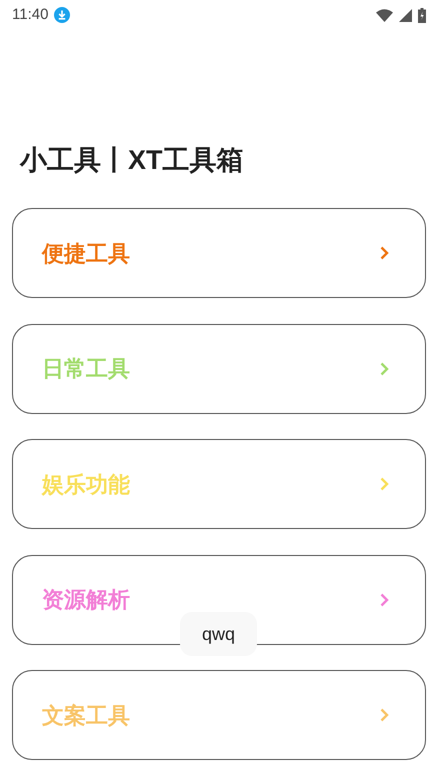  I want to click on menu-label: 日常工具, so click(86, 369).